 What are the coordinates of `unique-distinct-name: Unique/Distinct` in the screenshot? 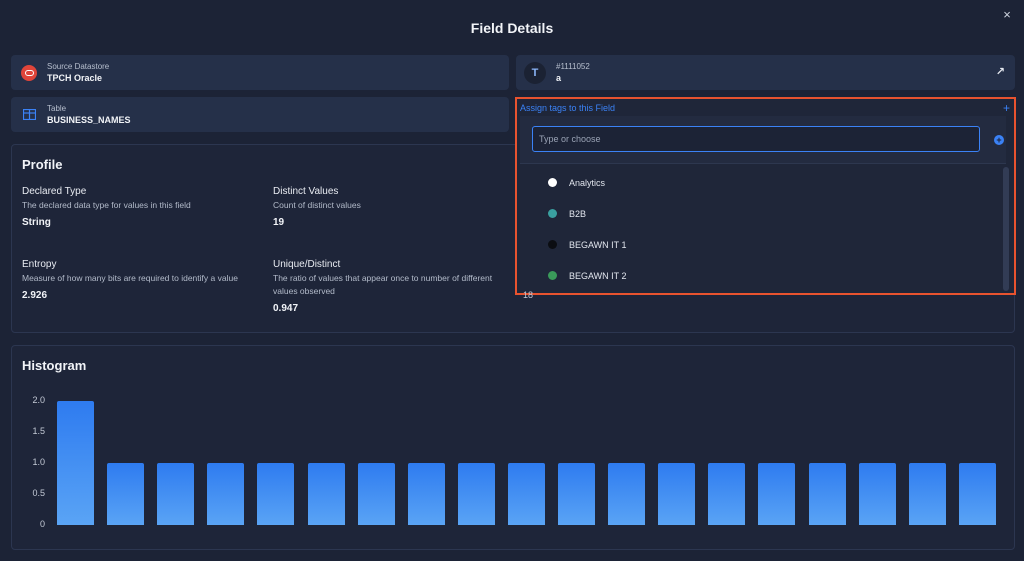 It's located at (307, 264).